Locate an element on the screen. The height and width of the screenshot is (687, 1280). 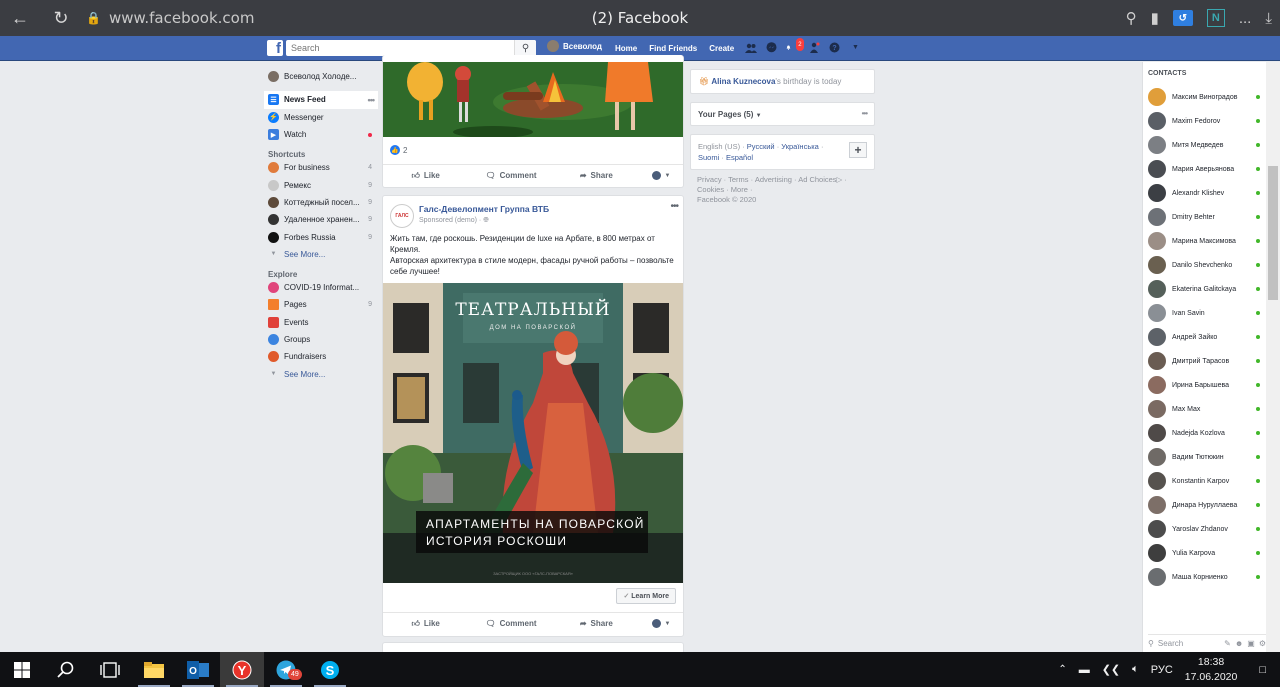
language-link: Español is located at coordinates (739, 157).